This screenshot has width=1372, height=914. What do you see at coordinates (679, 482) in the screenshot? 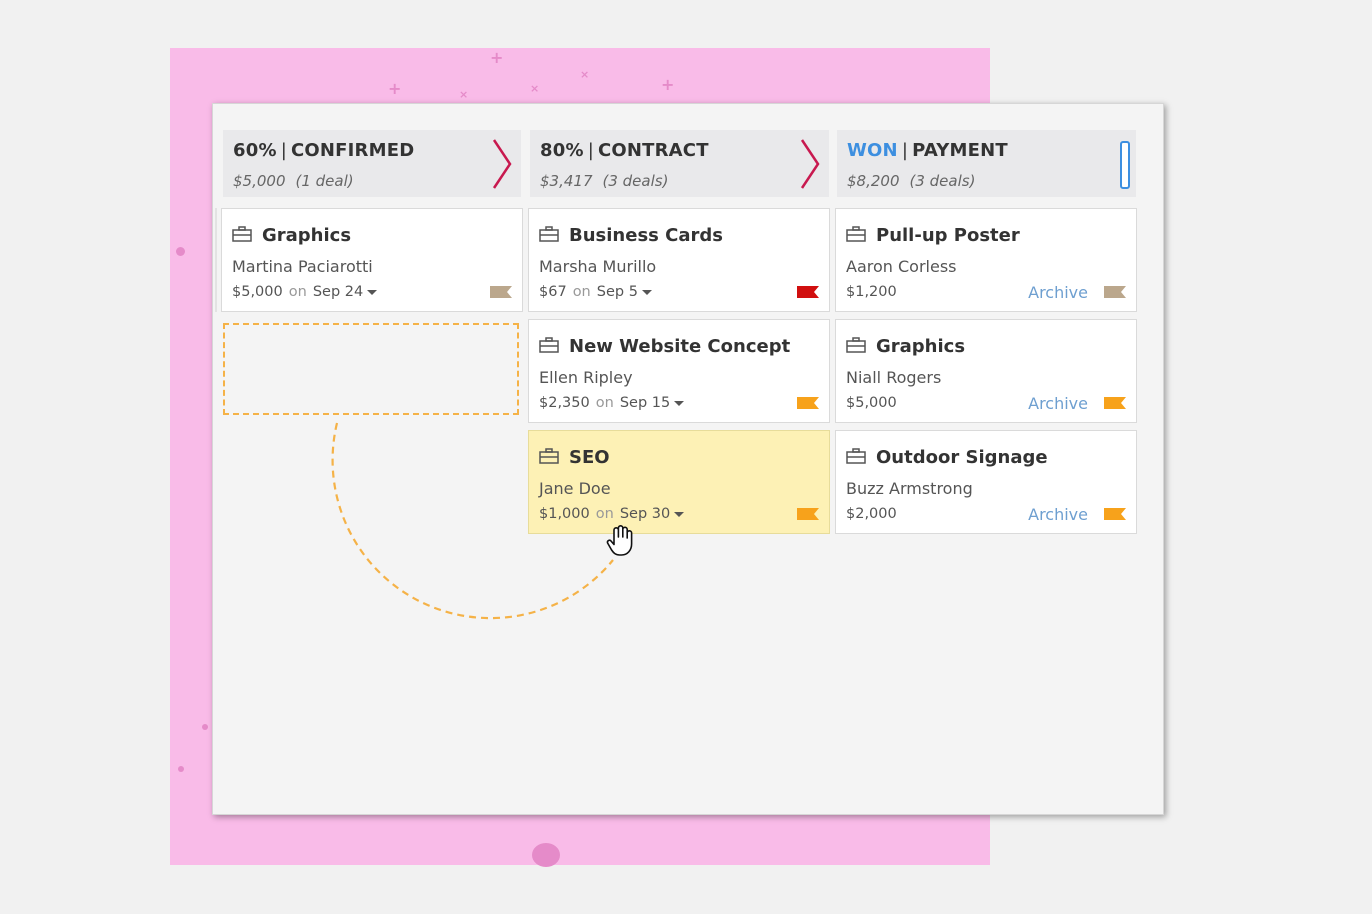
I see `deal-card-dragging: SEO Jane Doe $1,000 on Sep 30` at bounding box center [679, 482].